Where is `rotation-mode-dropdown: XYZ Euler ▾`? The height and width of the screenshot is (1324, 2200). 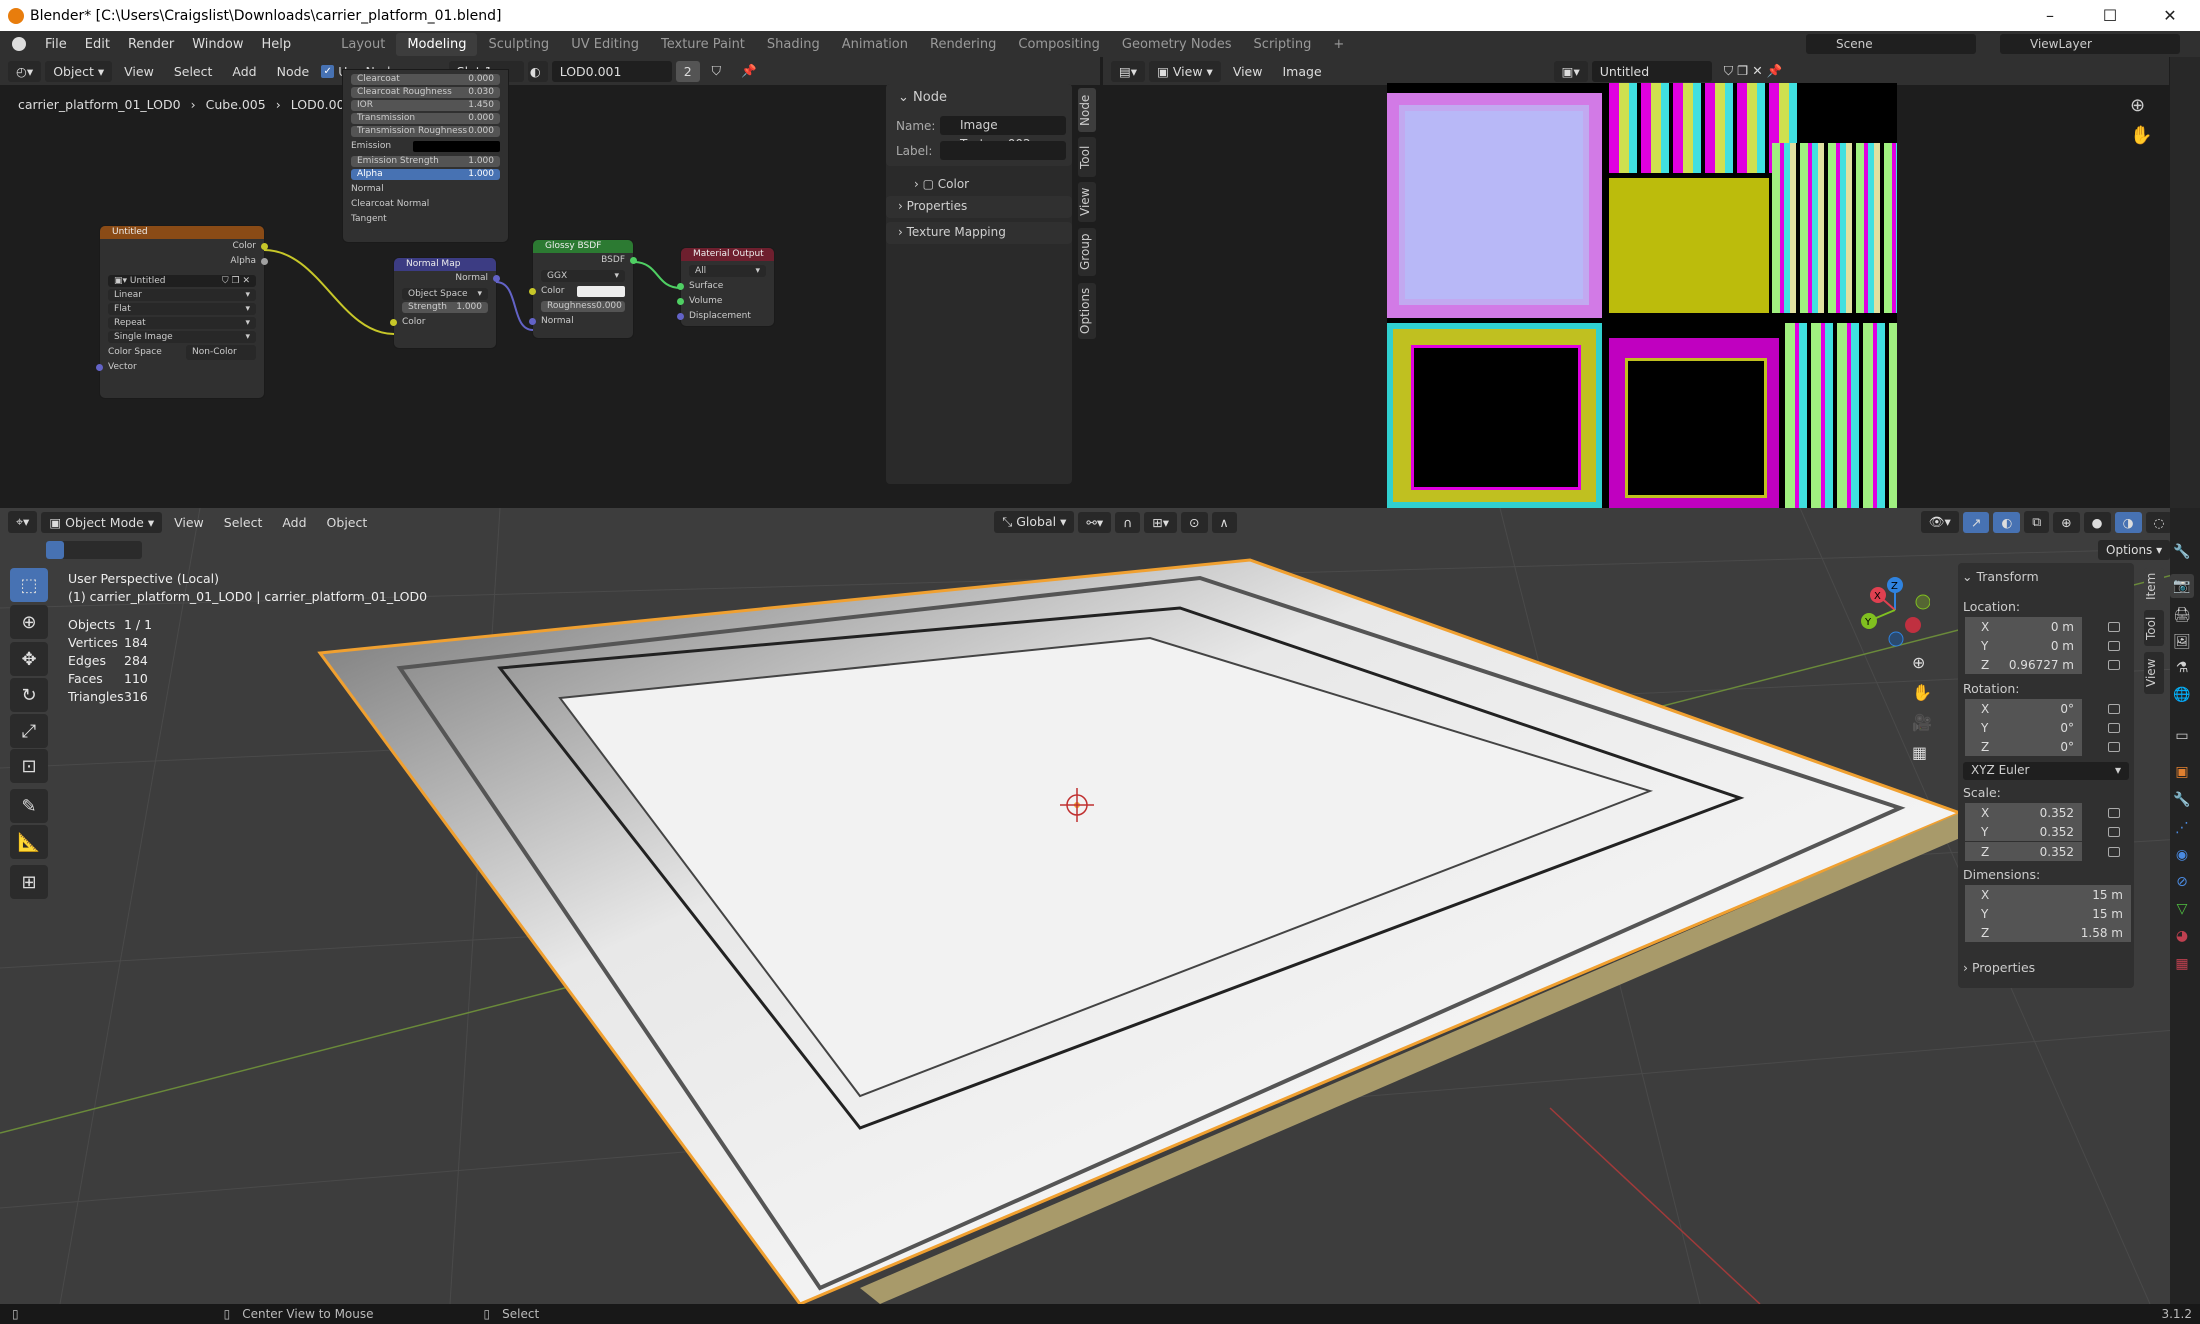 rotation-mode-dropdown: XYZ Euler ▾ is located at coordinates (2046, 771).